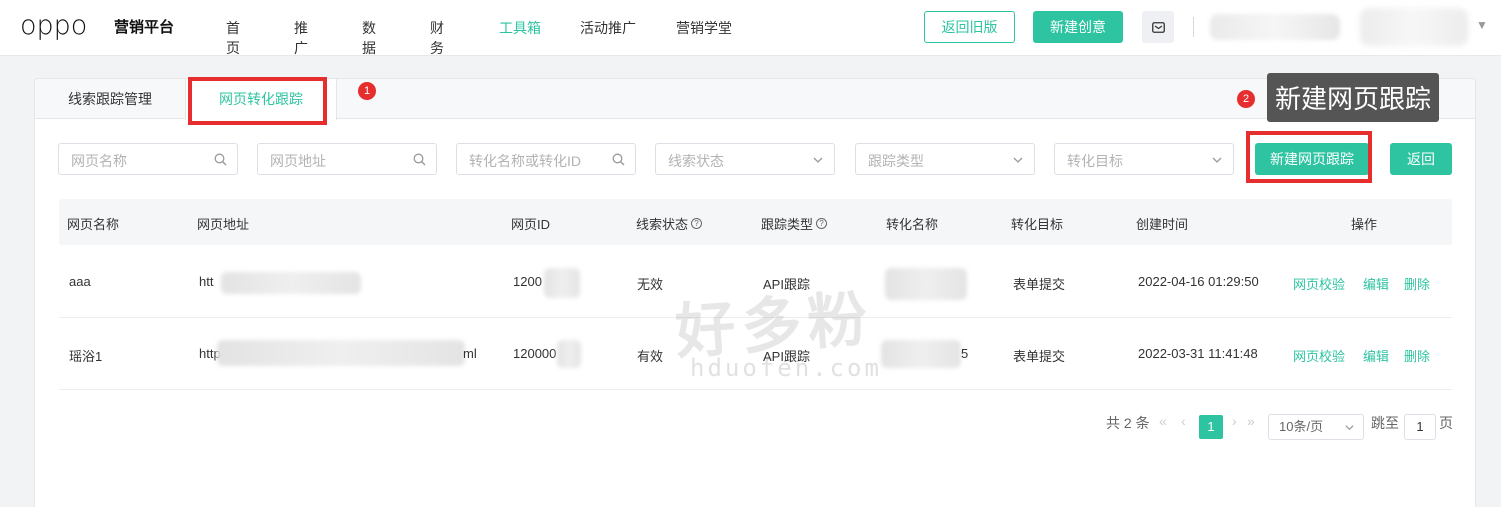  What do you see at coordinates (1198, 281) in the screenshot?
I see `cell-created: 2022-04-16 01:29:50` at bounding box center [1198, 281].